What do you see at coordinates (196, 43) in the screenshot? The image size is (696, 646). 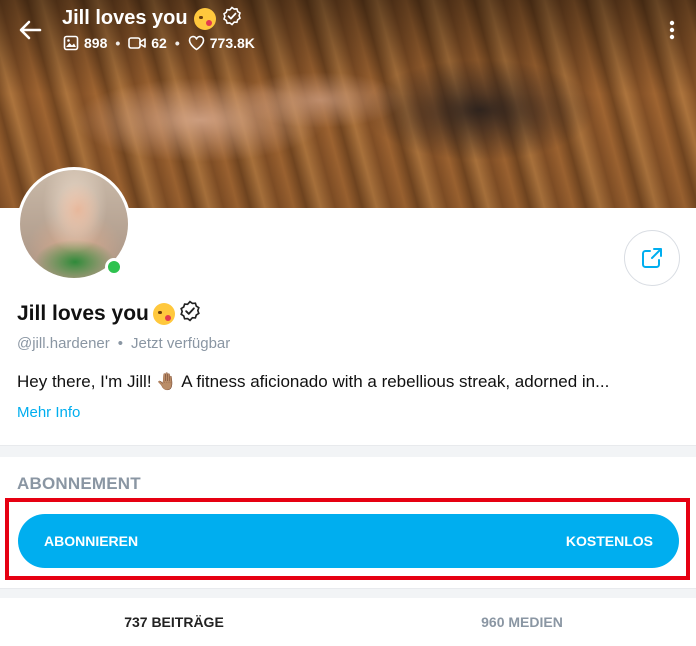 I see `heart-icon` at bounding box center [196, 43].